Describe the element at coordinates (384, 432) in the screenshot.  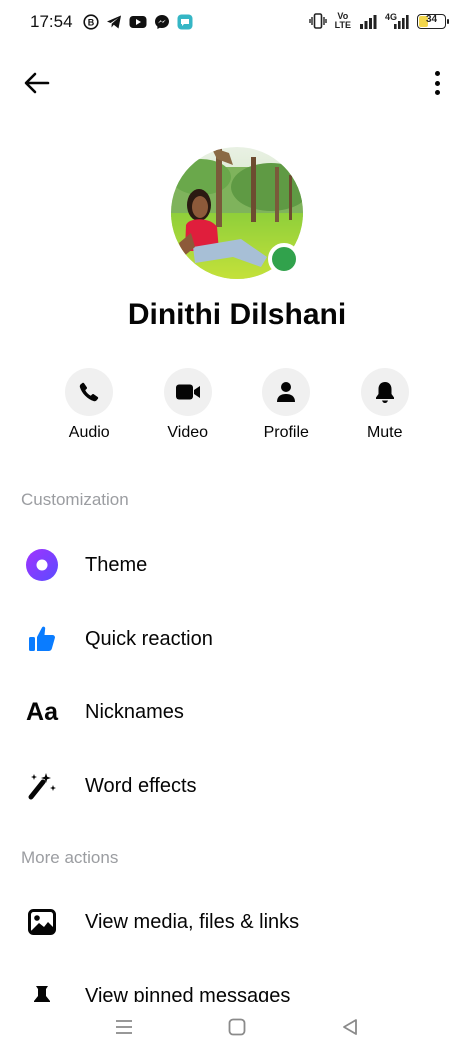
I see `mute-label: Mute` at that location.